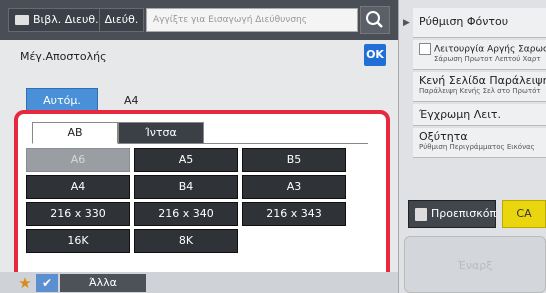 The image size is (546, 293). I want to click on tab-ab: AB, so click(75, 133).